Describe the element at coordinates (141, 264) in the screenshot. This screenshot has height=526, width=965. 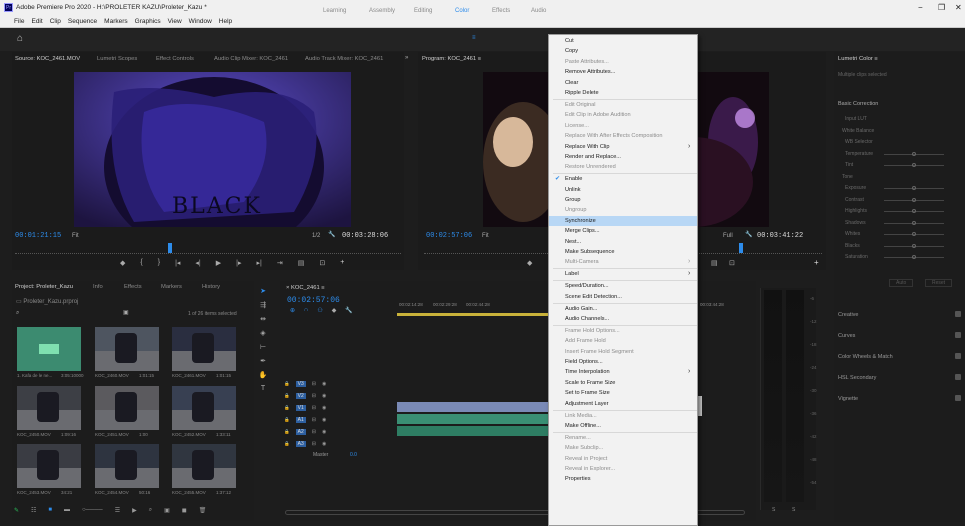
I see `mark-in-icon: {` at that location.